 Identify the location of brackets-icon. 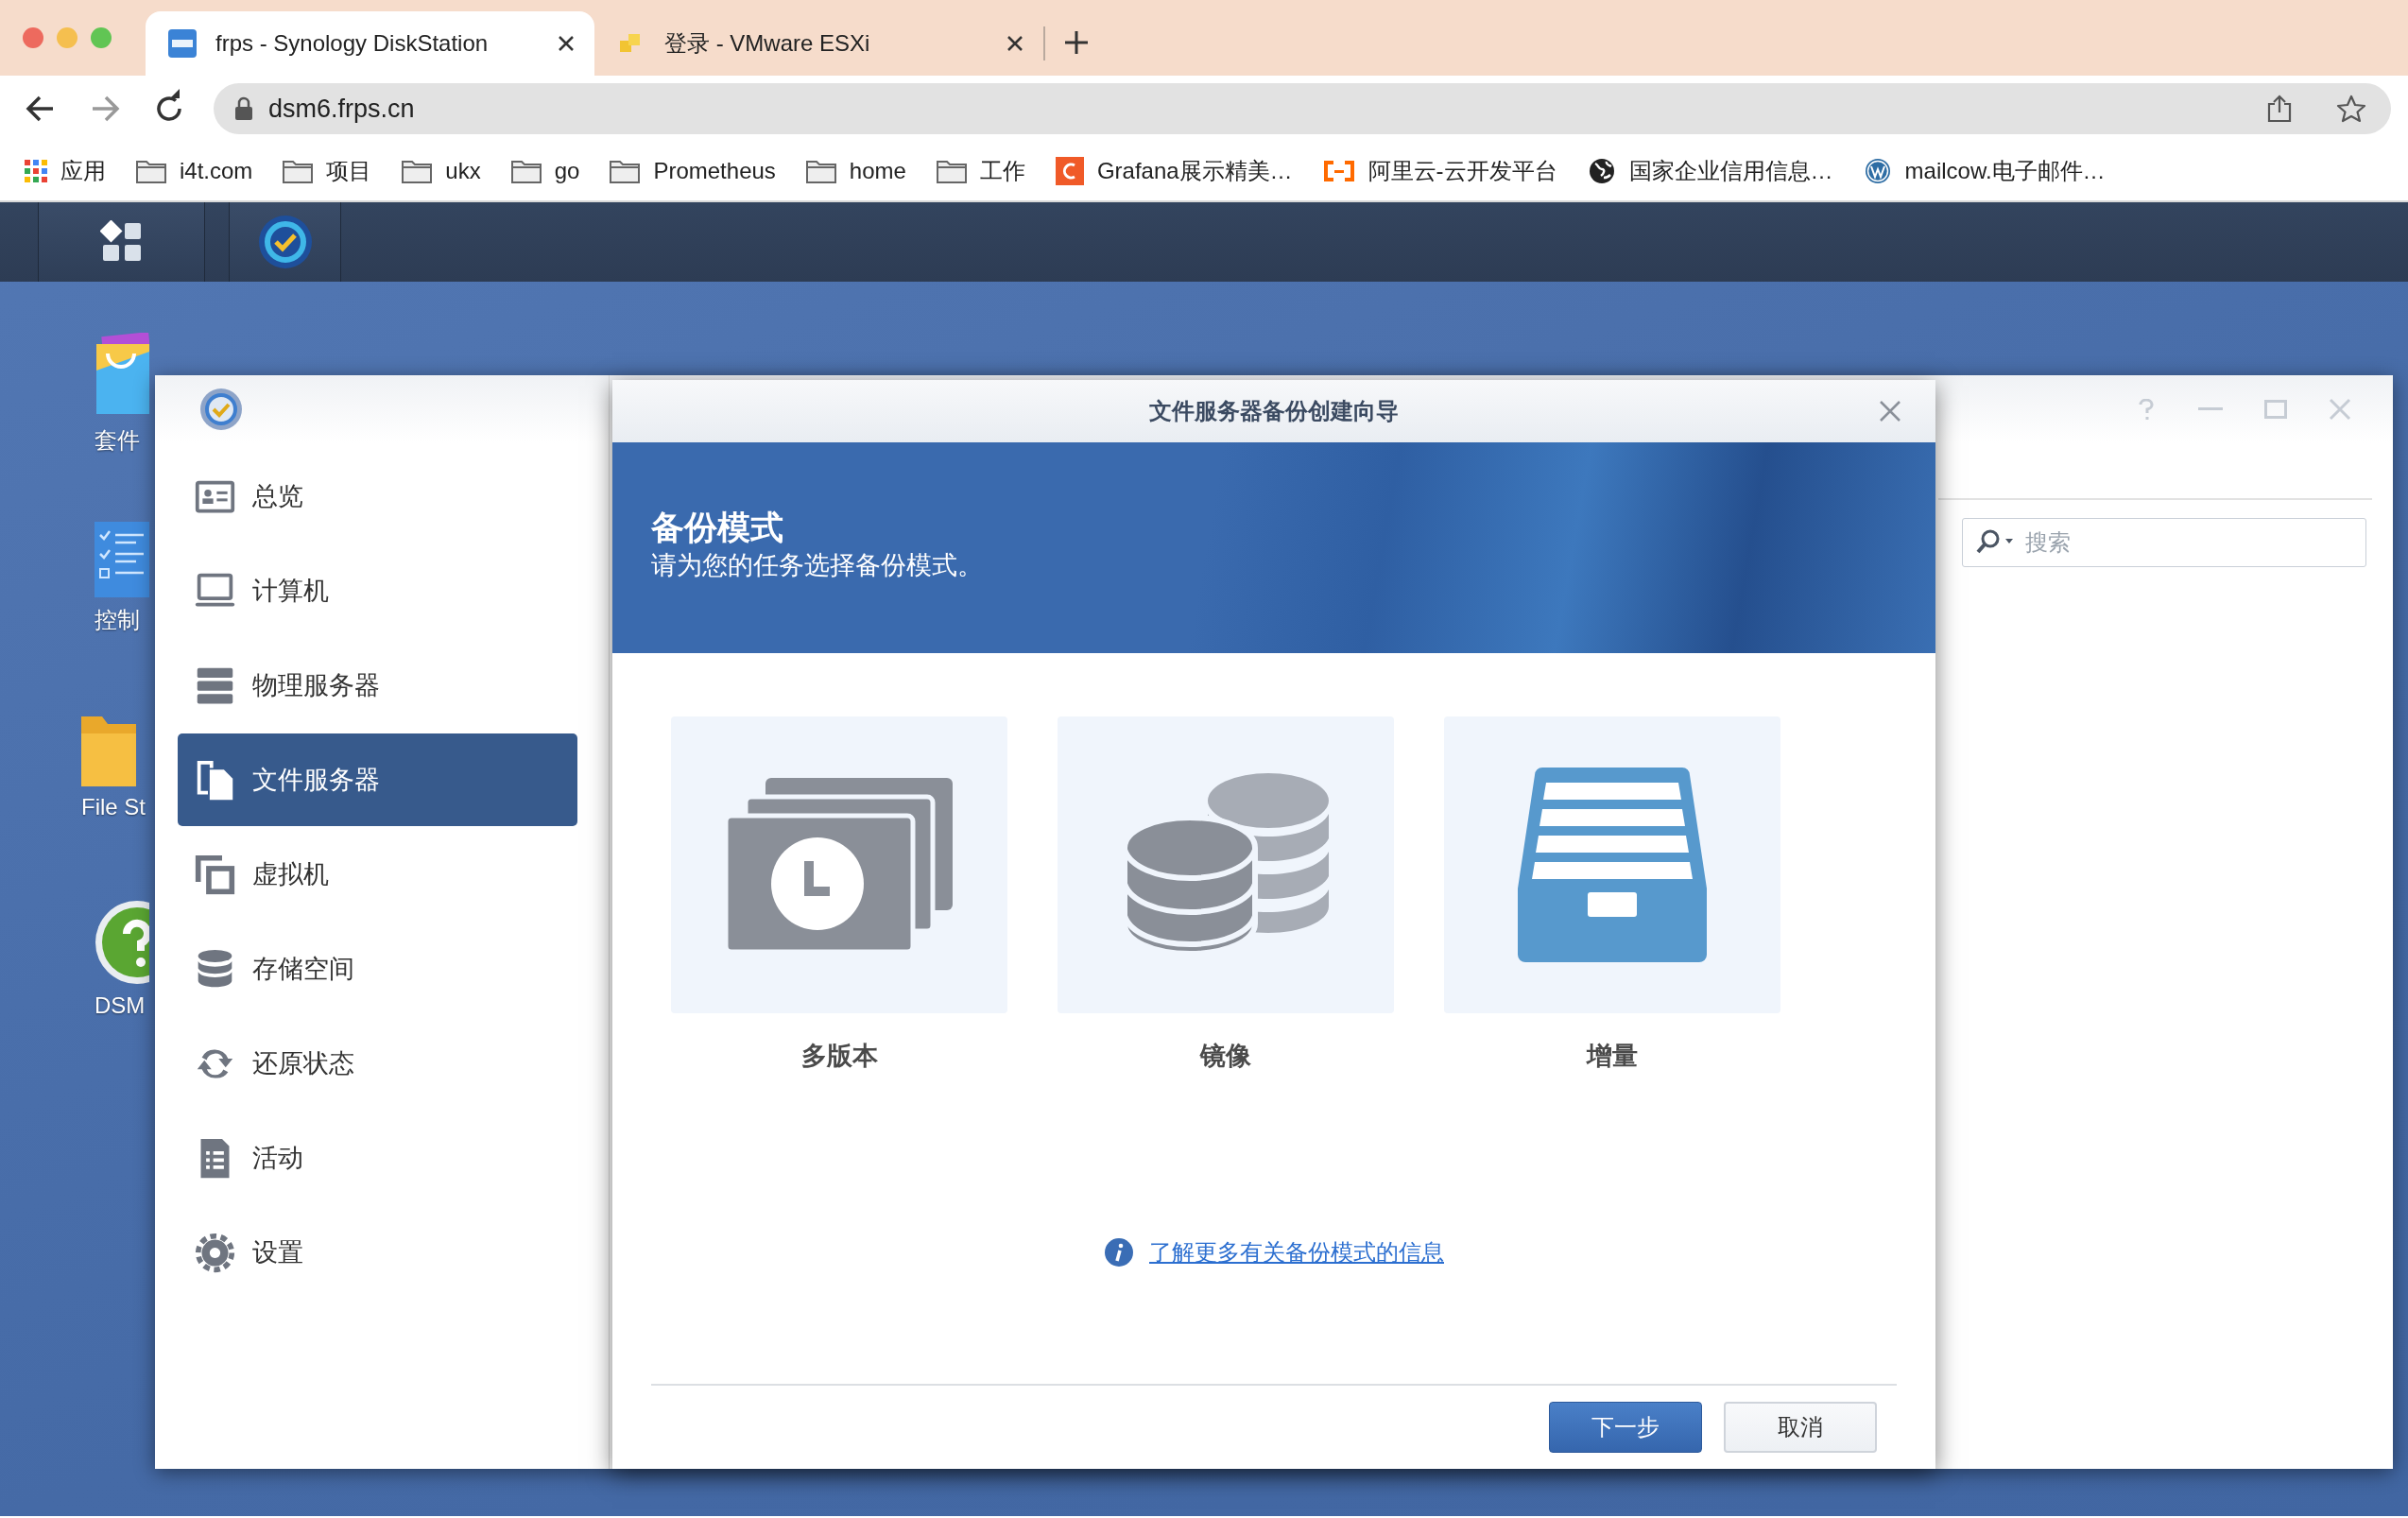
(1339, 171).